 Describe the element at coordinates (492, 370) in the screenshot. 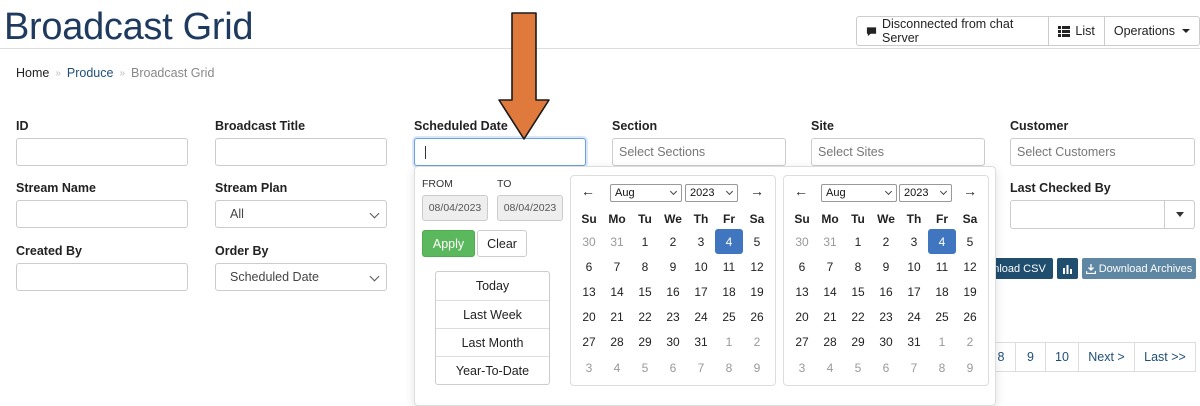

I see `range-year-to-date: Year-To-Date` at that location.